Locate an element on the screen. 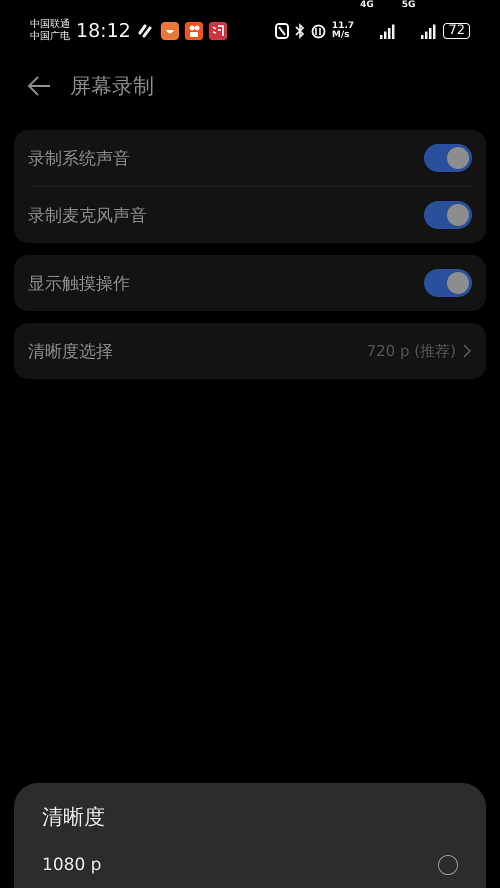 The height and width of the screenshot is (888, 500). back-icon is located at coordinates (39, 86).